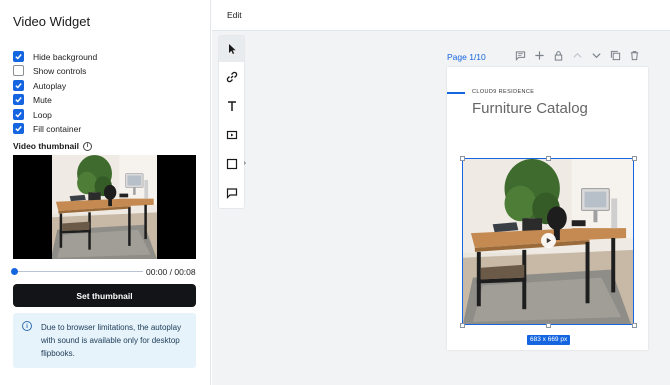 This screenshot has width=670, height=385. Describe the element at coordinates (52, 21) in the screenshot. I see `panel-title: Video Widget` at that location.